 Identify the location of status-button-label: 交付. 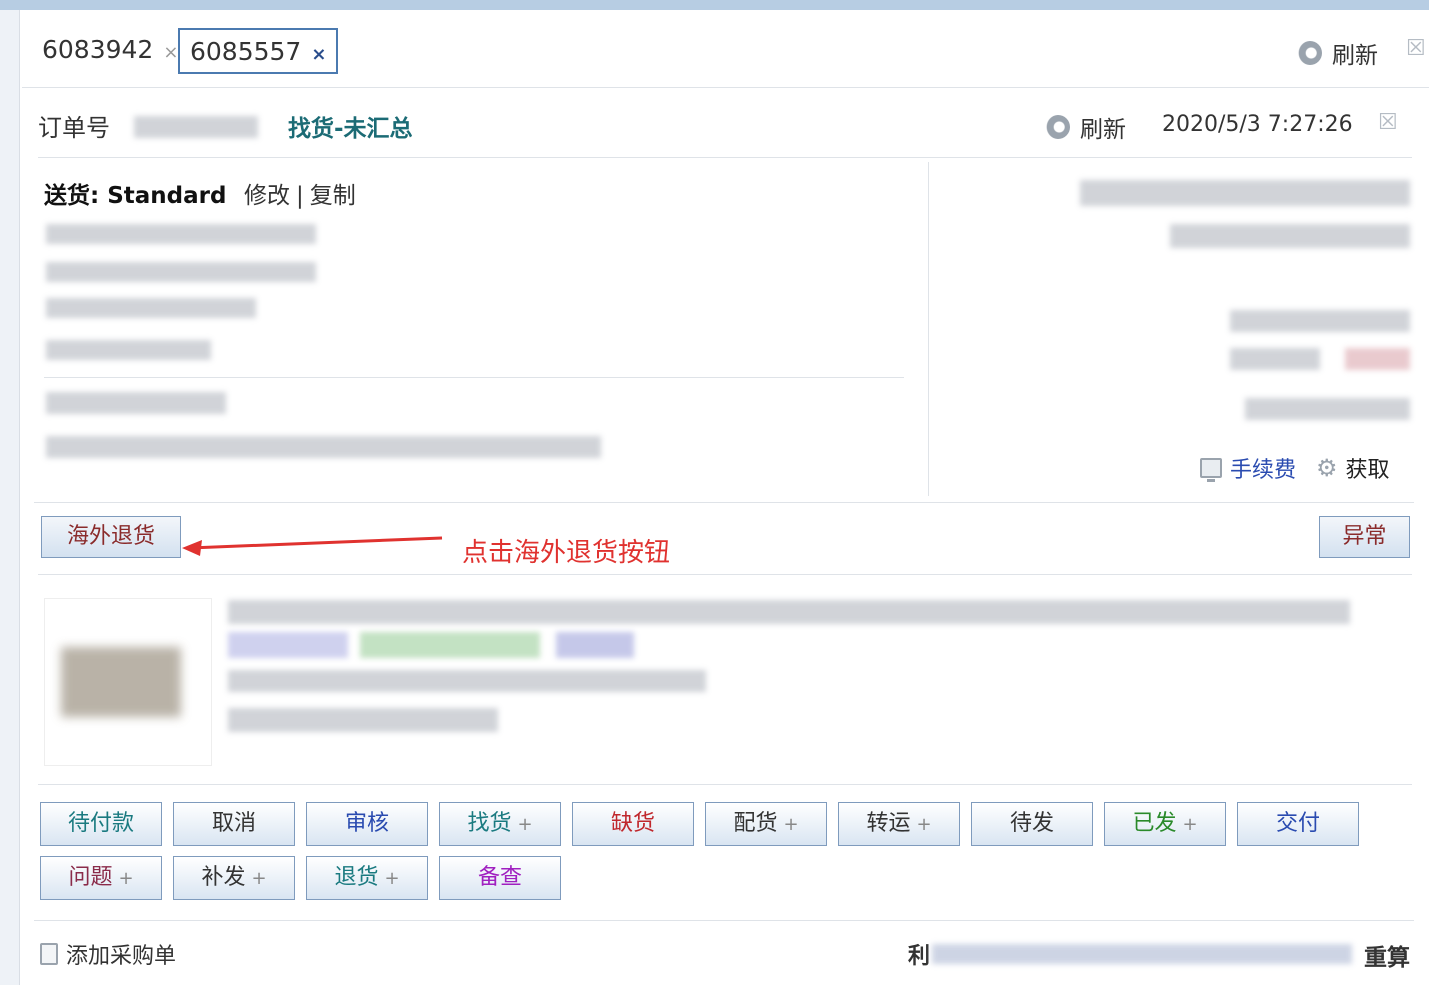
(1297, 823).